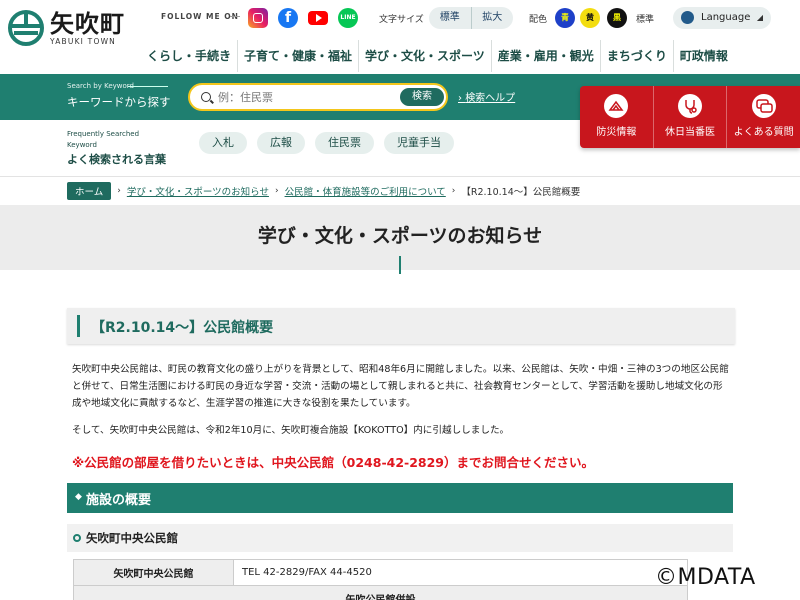 The height and width of the screenshot is (600, 800). I want to click on quick-link-label: 休日当番医, so click(690, 132).